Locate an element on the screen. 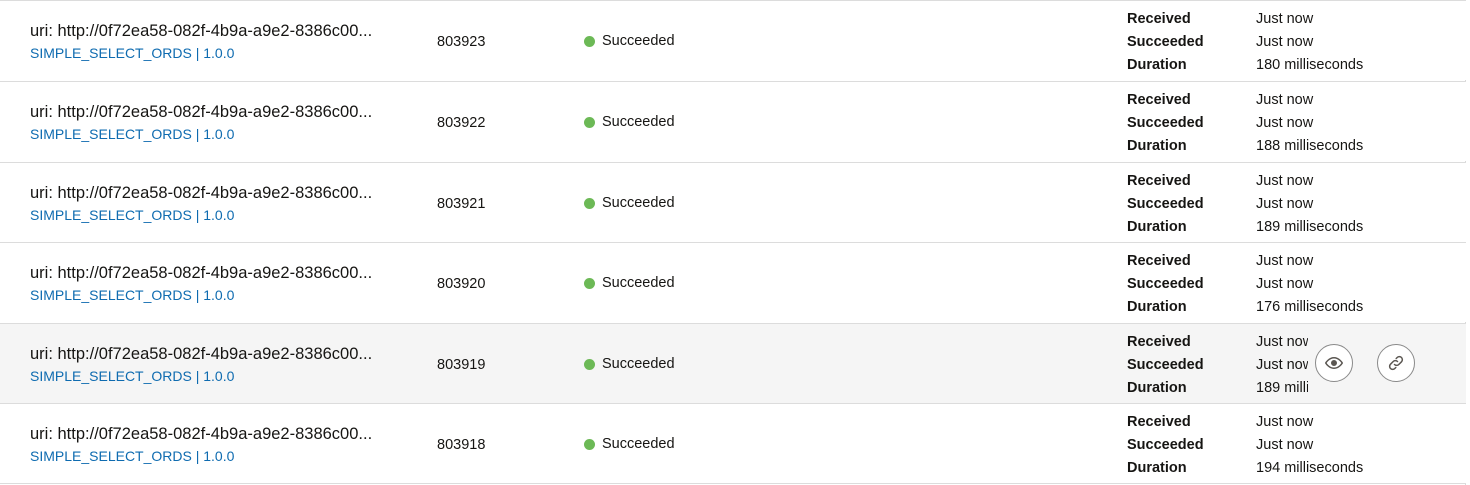  duration-value: 180 milliseconds is located at coordinates (1310, 65).